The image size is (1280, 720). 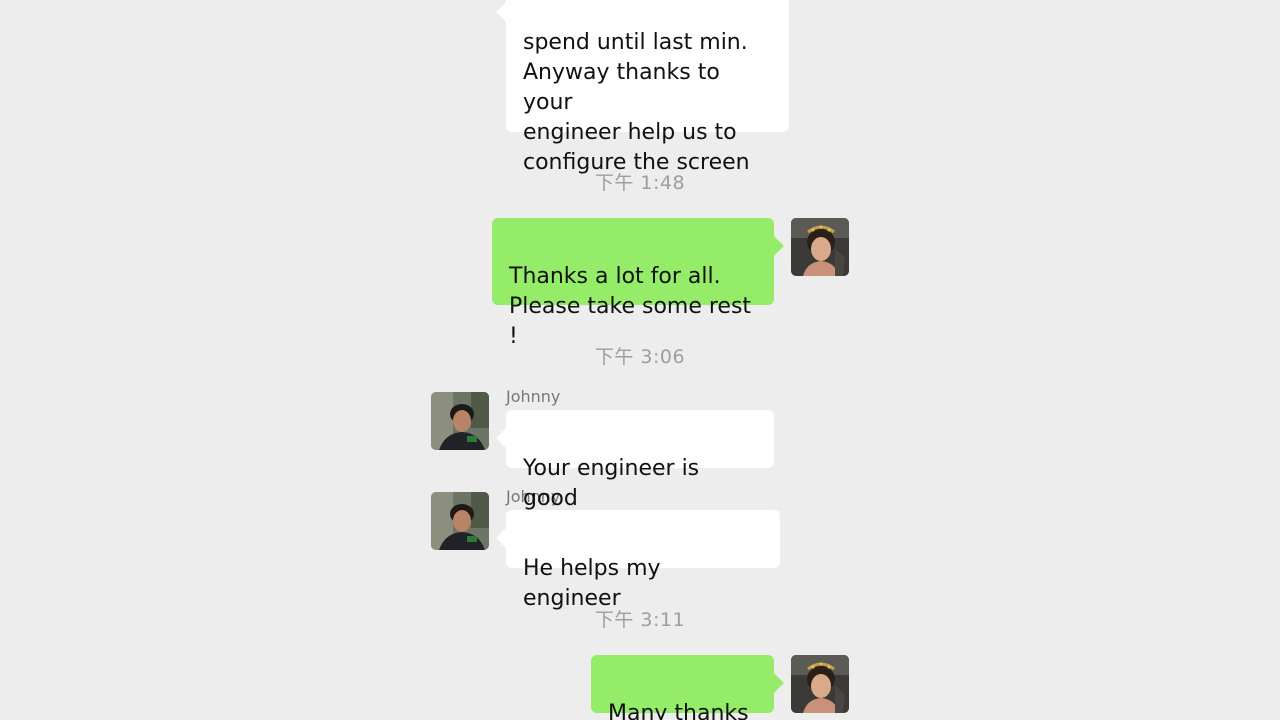 What do you see at coordinates (533, 396) in the screenshot?
I see `sender-name: Johnny` at bounding box center [533, 396].